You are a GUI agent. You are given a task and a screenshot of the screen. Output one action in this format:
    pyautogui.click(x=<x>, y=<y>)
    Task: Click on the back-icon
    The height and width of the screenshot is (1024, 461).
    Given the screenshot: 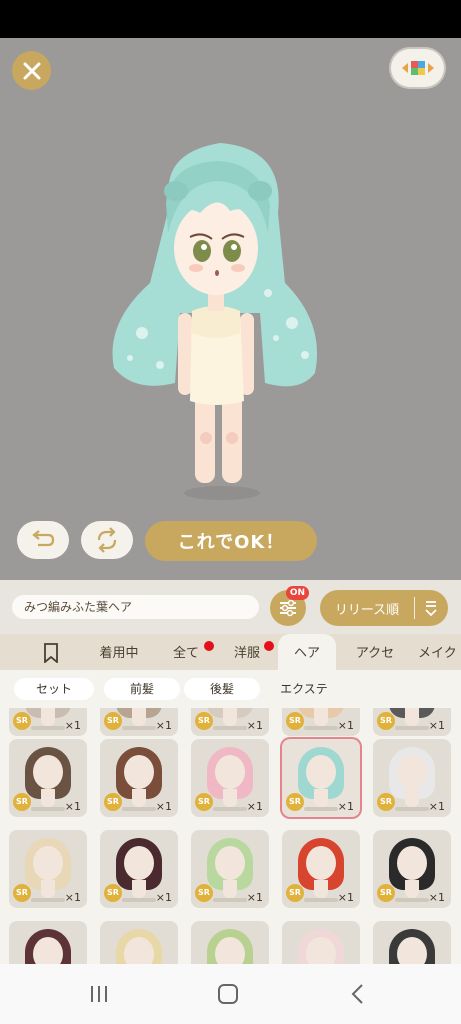 What is the action you would take?
    pyautogui.click(x=357, y=994)
    